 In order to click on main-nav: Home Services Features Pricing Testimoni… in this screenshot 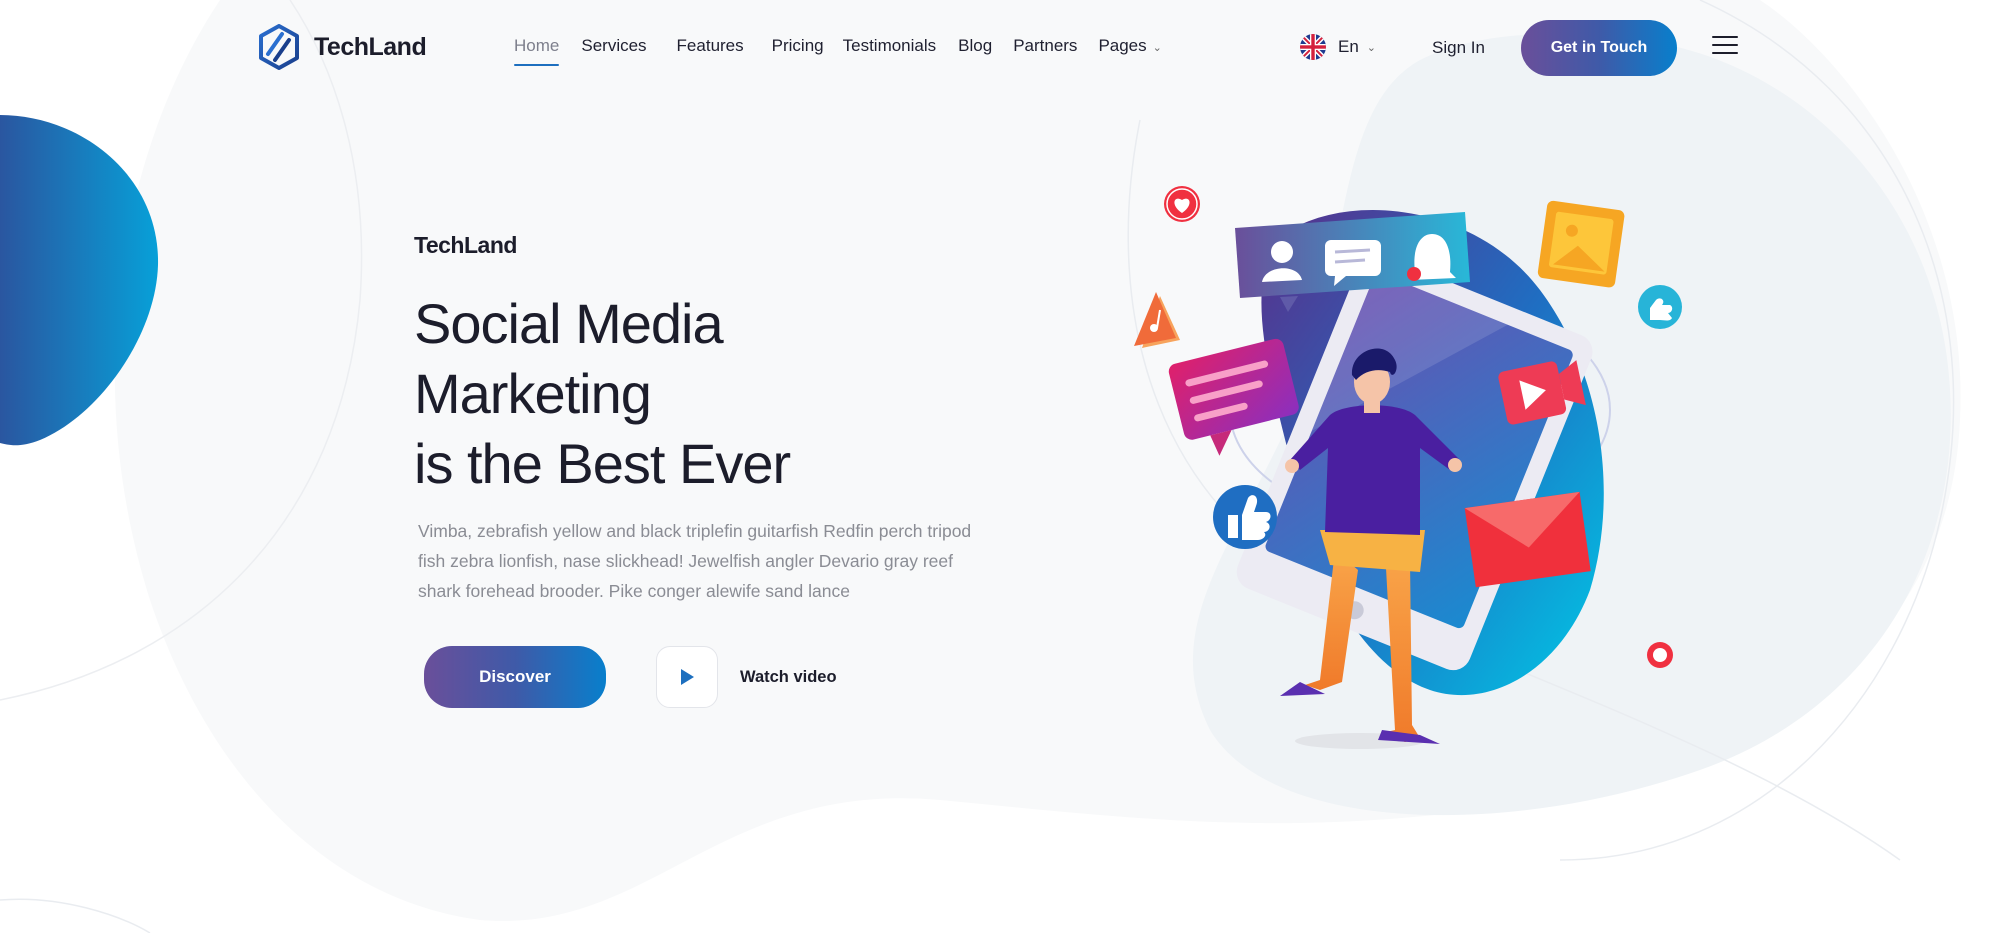, I will do `click(849, 51)`.